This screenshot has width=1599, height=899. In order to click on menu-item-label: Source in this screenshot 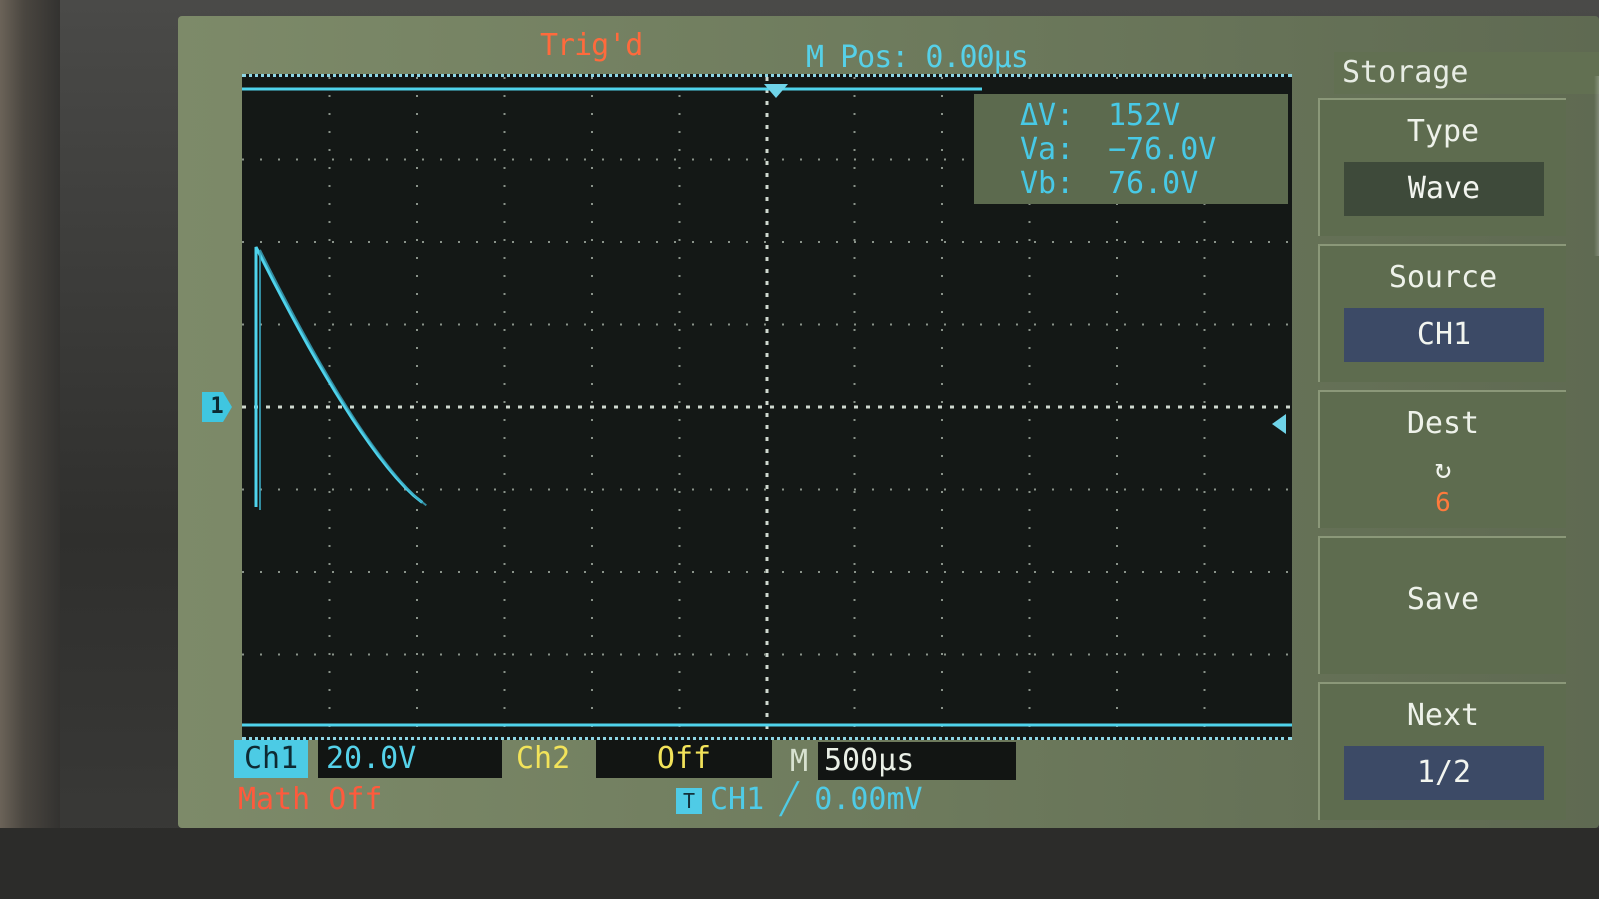, I will do `click(1443, 277)`.